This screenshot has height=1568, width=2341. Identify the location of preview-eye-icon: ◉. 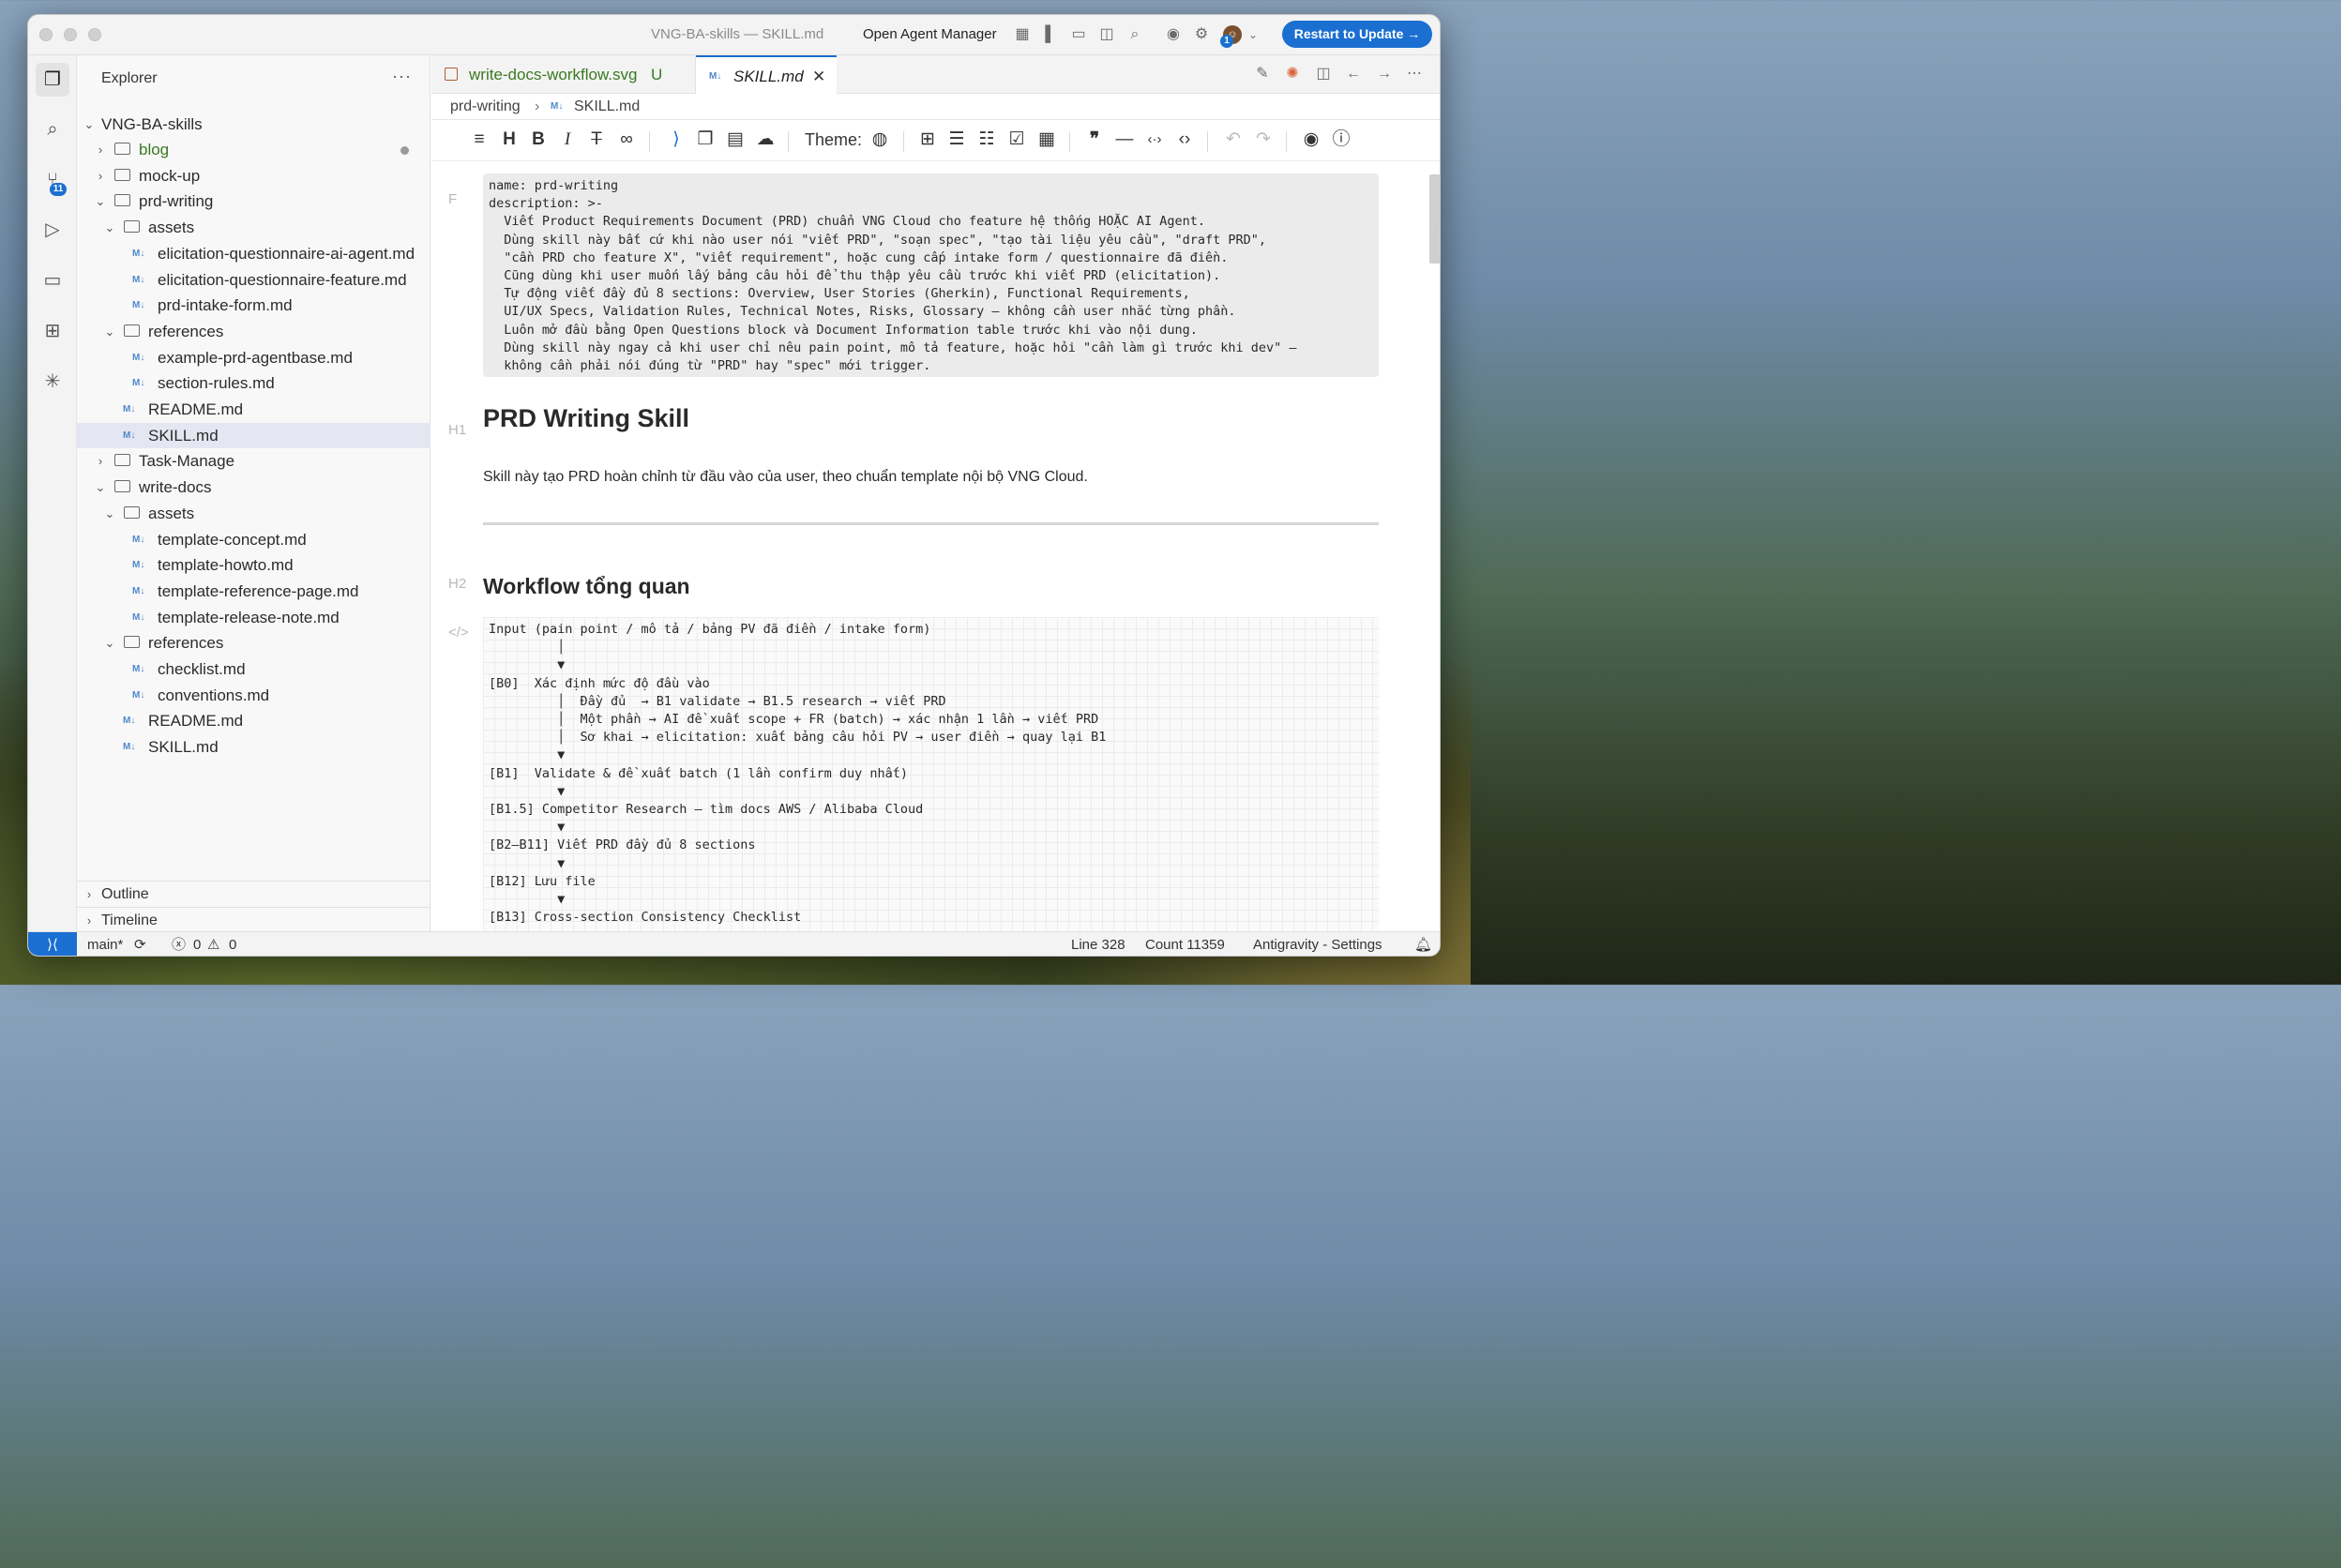
(1311, 140).